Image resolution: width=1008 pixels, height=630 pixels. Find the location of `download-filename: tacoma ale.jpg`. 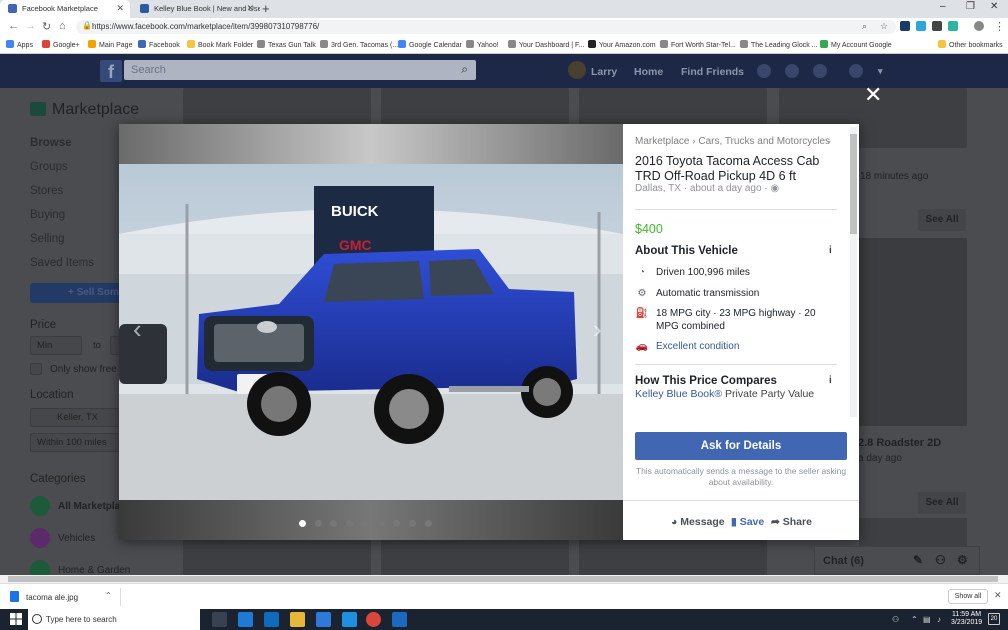

download-filename: tacoma ale.jpg is located at coordinates (52, 597).